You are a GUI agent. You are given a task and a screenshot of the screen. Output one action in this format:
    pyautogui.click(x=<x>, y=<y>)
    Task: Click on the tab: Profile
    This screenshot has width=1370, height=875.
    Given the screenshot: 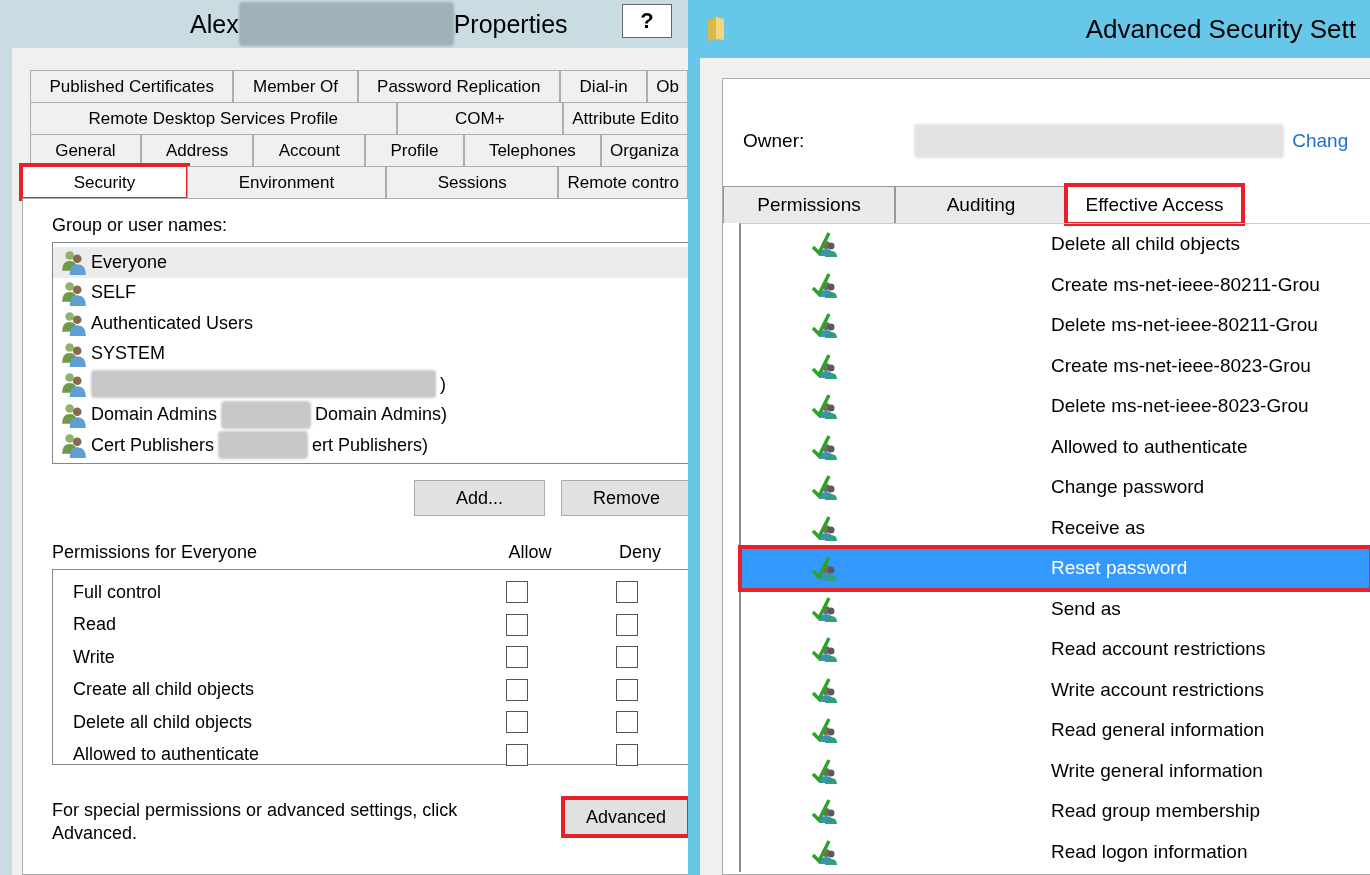 What is the action you would take?
    pyautogui.click(x=414, y=150)
    